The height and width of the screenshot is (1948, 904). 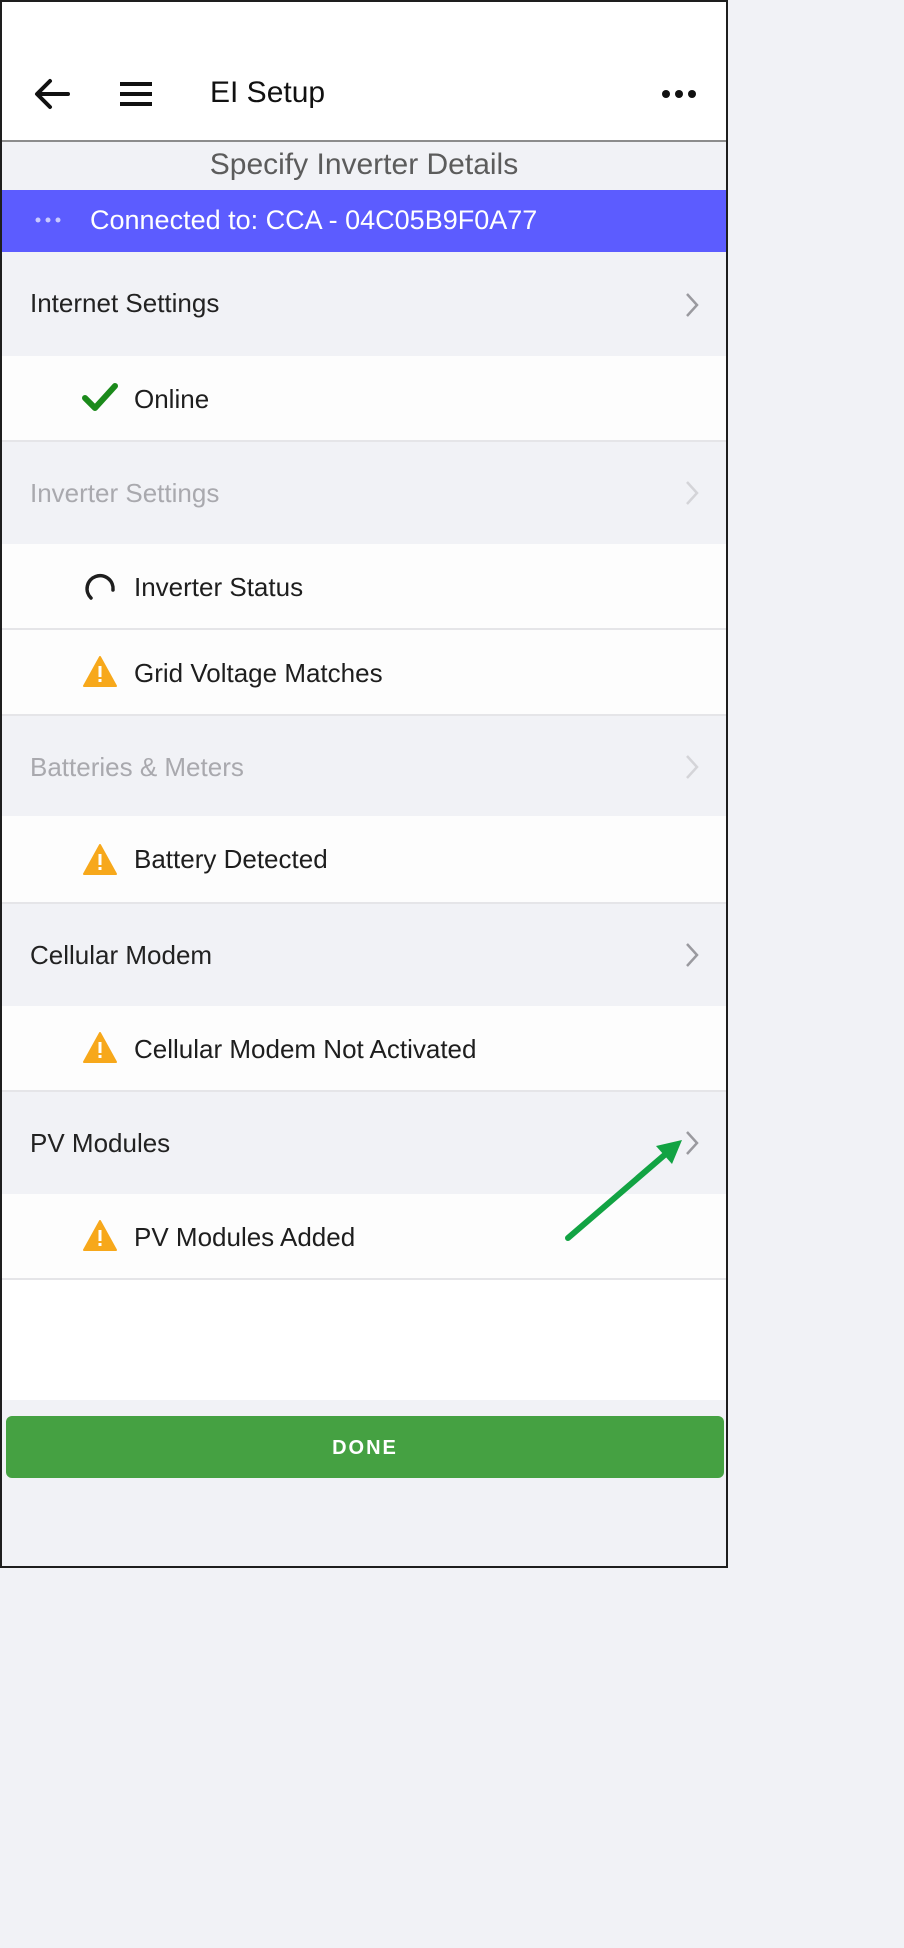 I want to click on status-label: Grid Voltage Matches, so click(x=258, y=673).